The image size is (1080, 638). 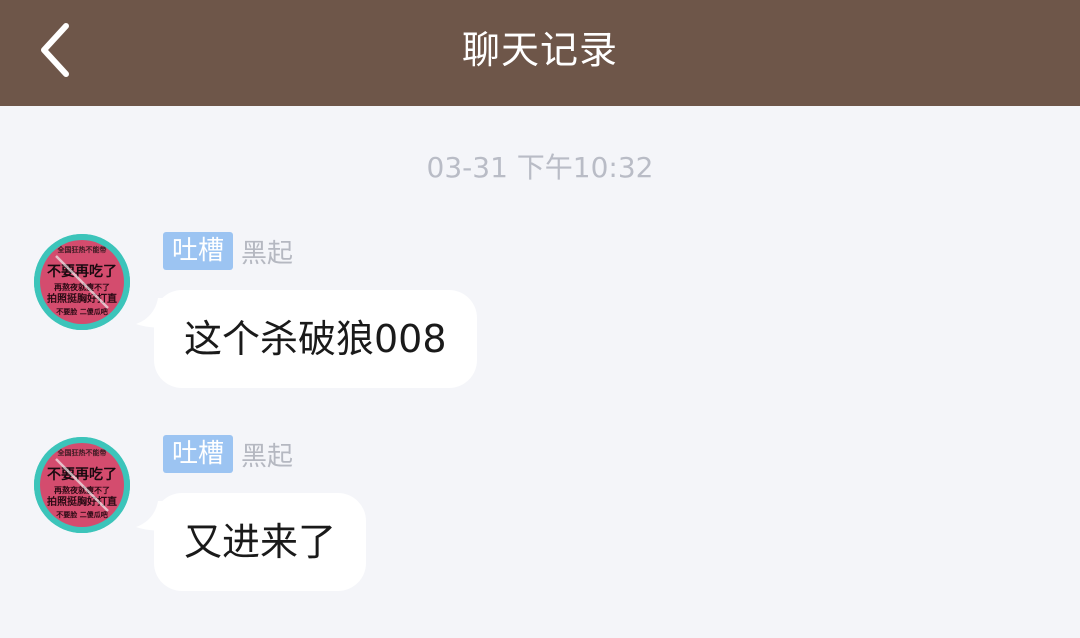 I want to click on message-bubble: 又进来了, so click(x=260, y=542).